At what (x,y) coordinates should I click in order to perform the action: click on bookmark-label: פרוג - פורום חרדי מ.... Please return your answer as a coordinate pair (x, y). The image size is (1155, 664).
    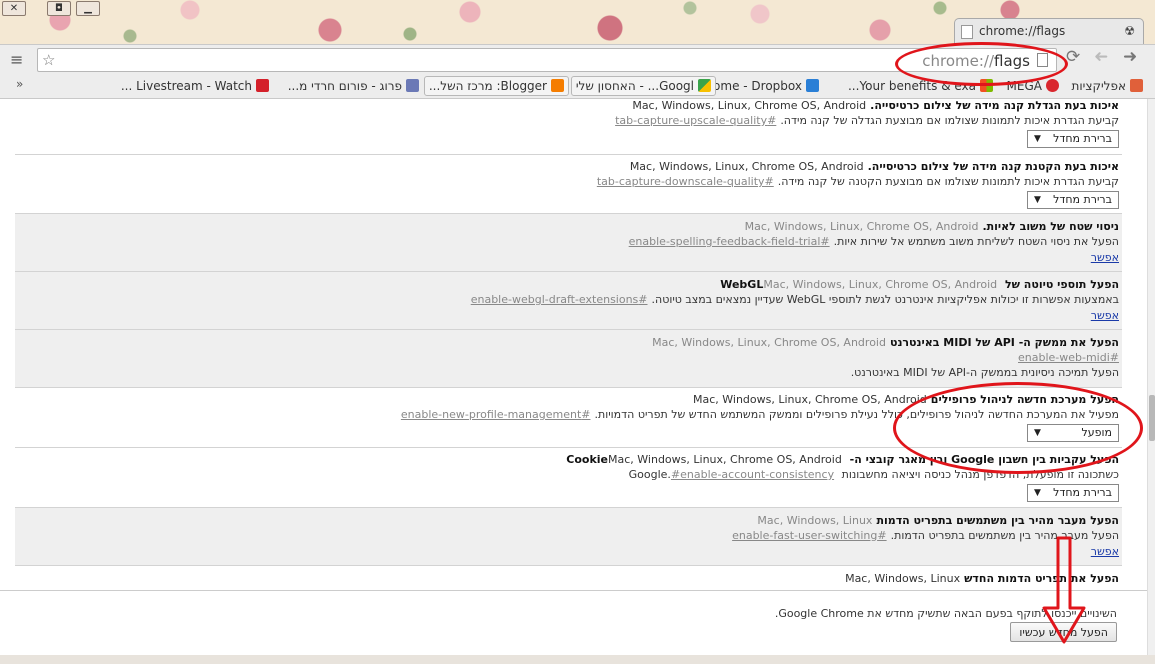
    Looking at the image, I should click on (344, 86).